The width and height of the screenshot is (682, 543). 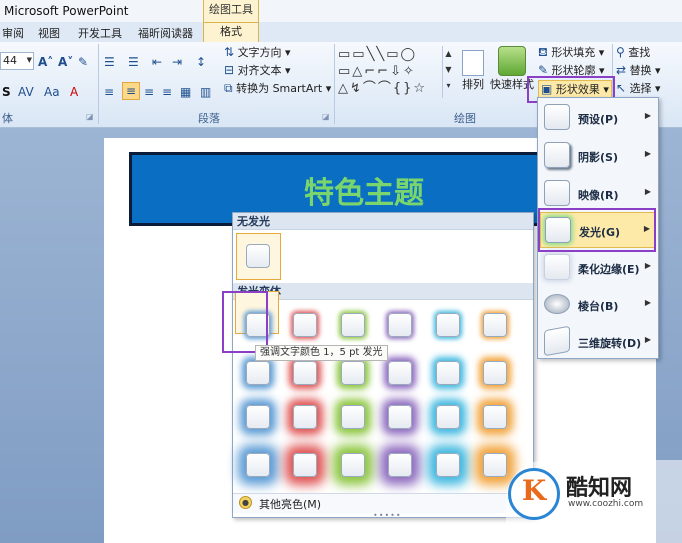 I want to click on menu-item-shadow: 阴影(S) ▶, so click(x=598, y=156).